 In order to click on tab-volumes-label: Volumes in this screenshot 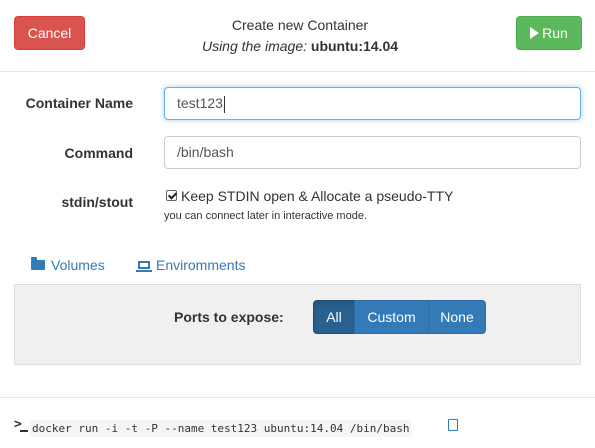, I will do `click(78, 265)`.